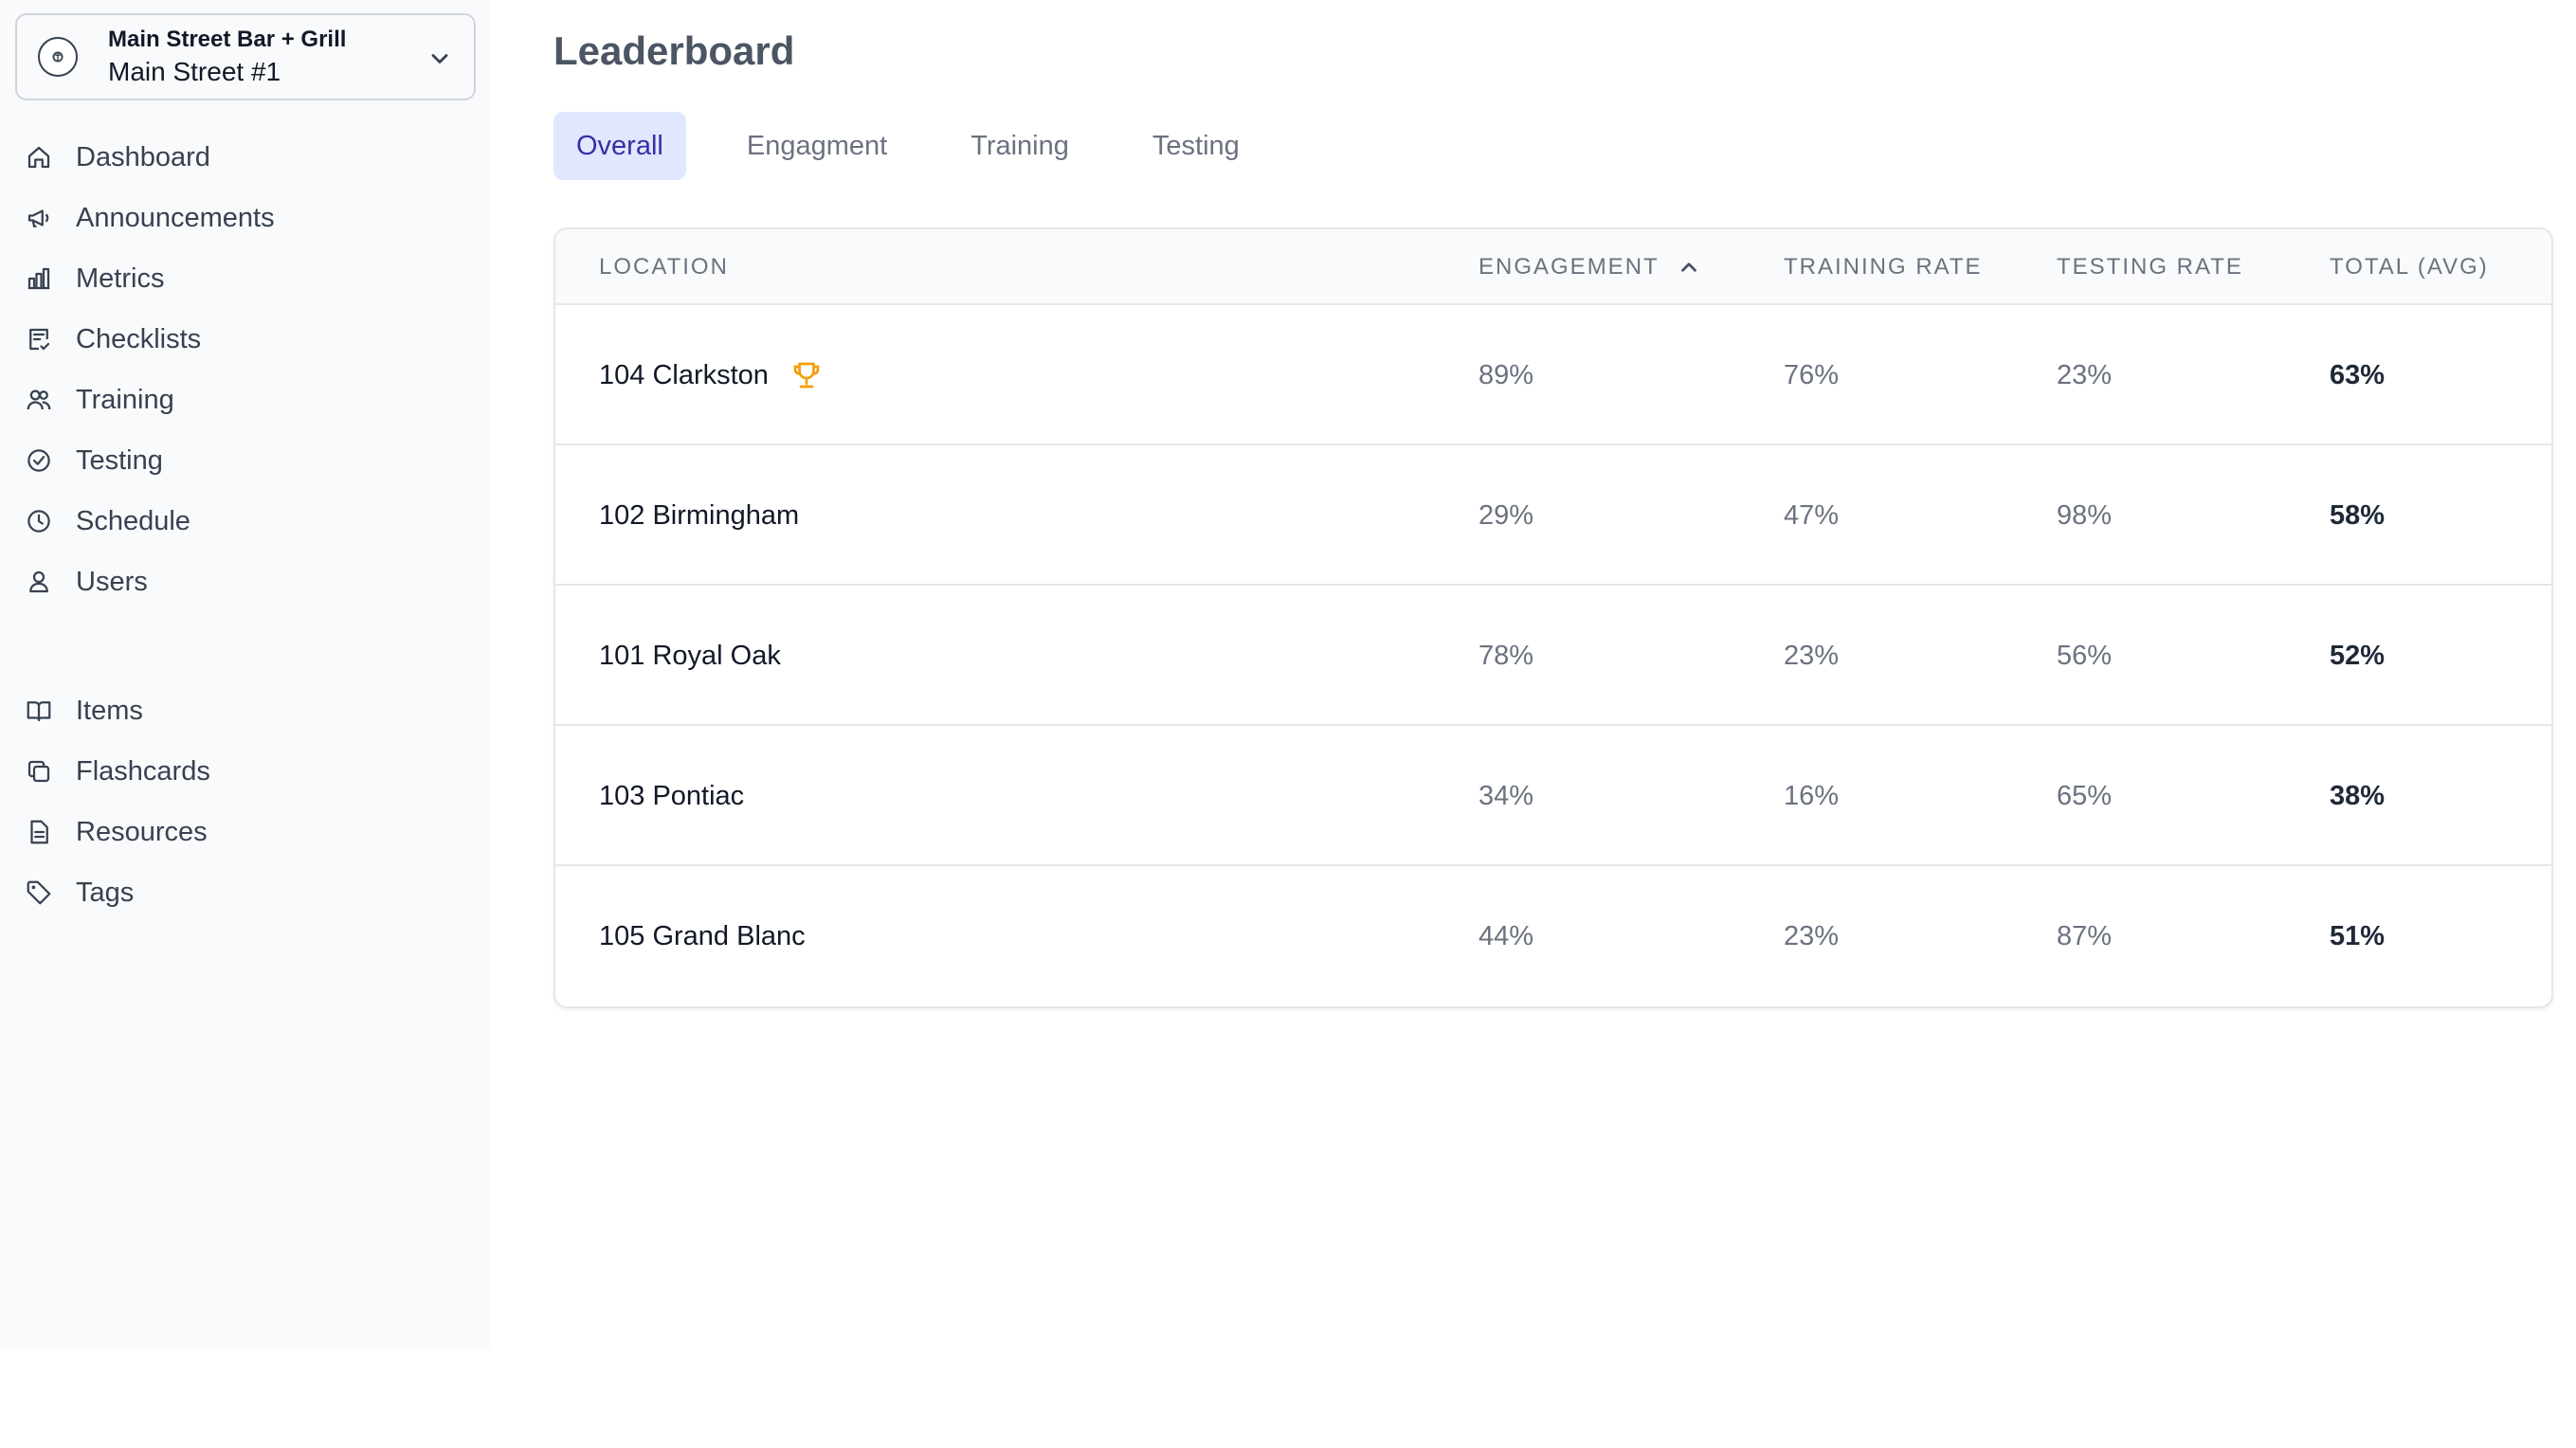 The width and height of the screenshot is (2576, 1448). I want to click on clock-icon, so click(39, 521).